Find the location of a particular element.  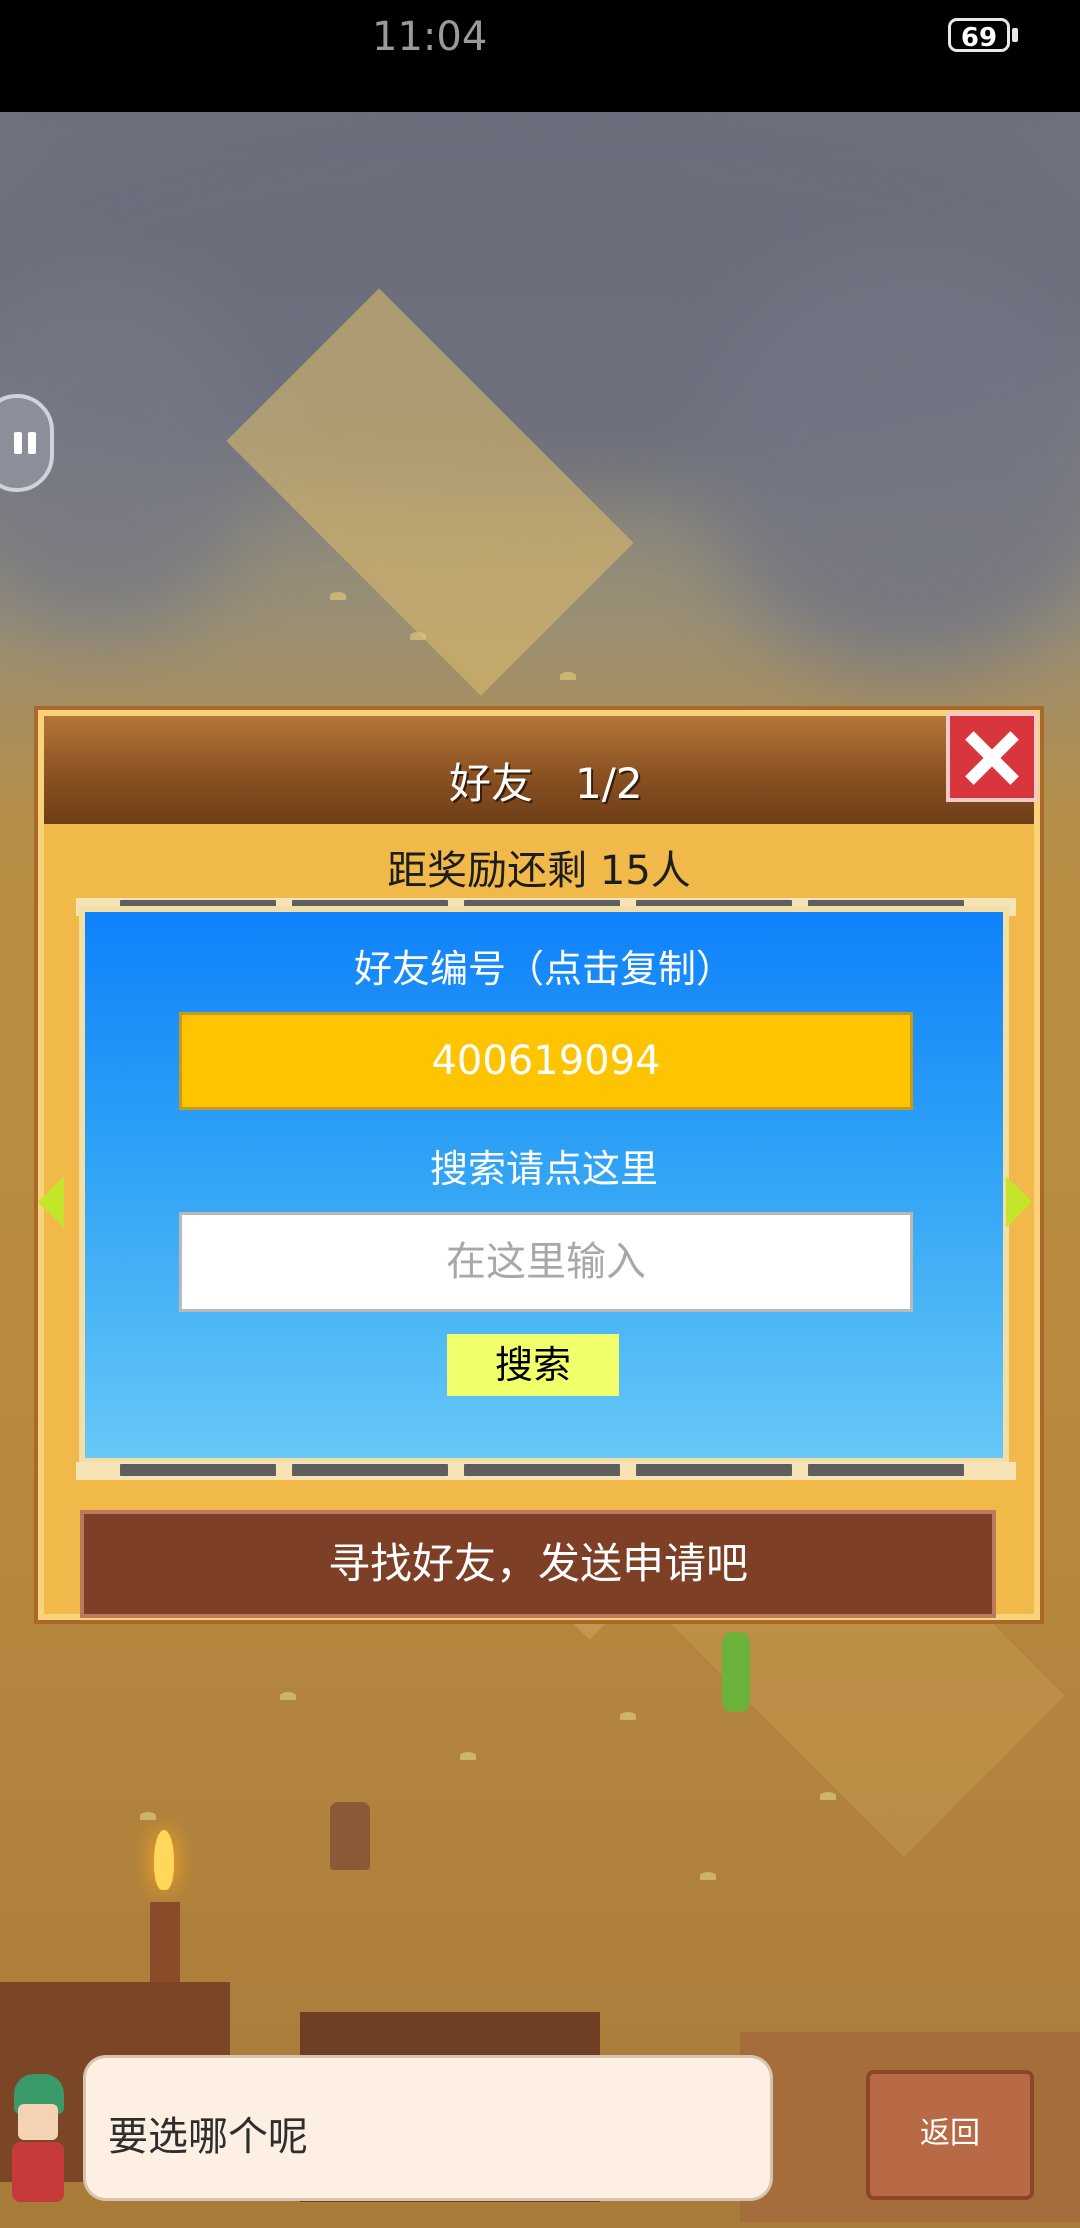

close-button is located at coordinates (992, 757).